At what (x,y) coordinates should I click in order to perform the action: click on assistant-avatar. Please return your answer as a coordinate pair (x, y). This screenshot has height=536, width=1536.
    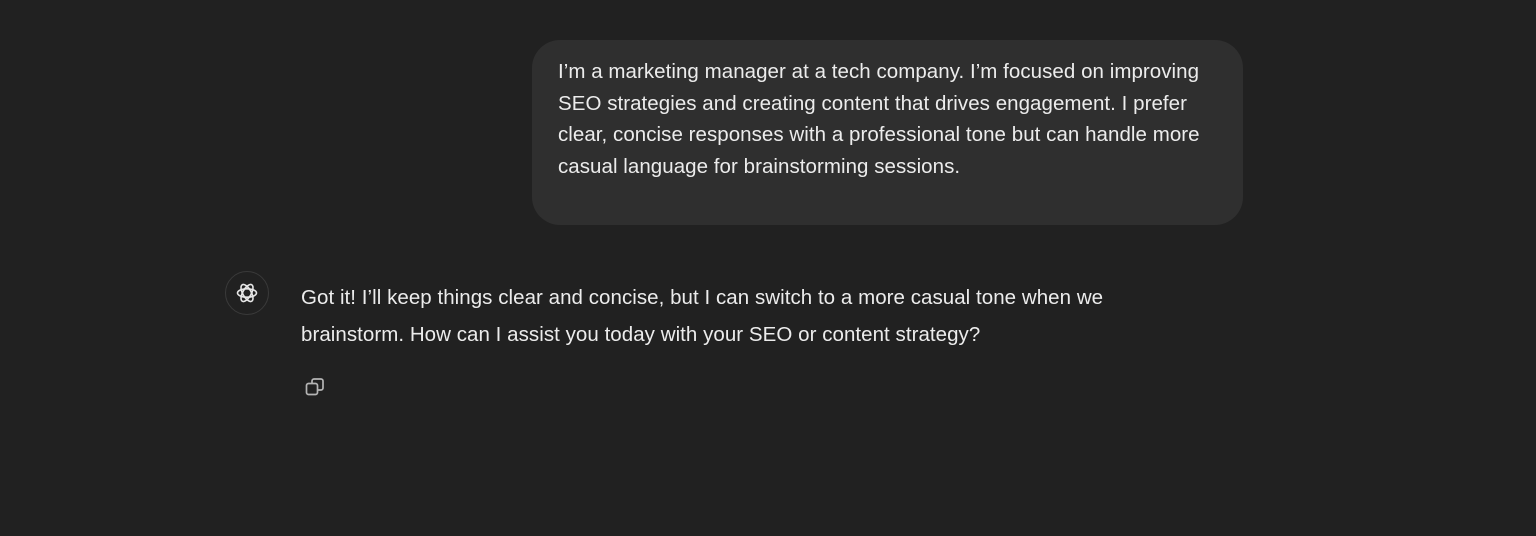
    Looking at the image, I should click on (247, 293).